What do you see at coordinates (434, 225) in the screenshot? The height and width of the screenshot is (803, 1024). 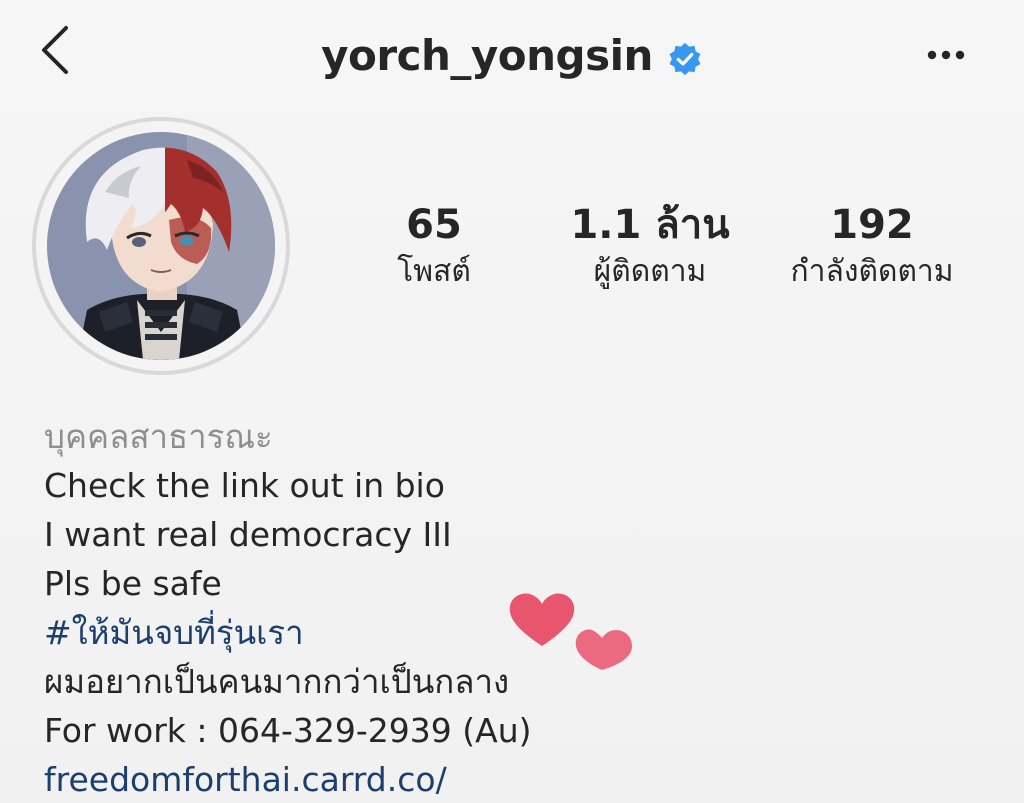 I see `posts-count: 65` at bounding box center [434, 225].